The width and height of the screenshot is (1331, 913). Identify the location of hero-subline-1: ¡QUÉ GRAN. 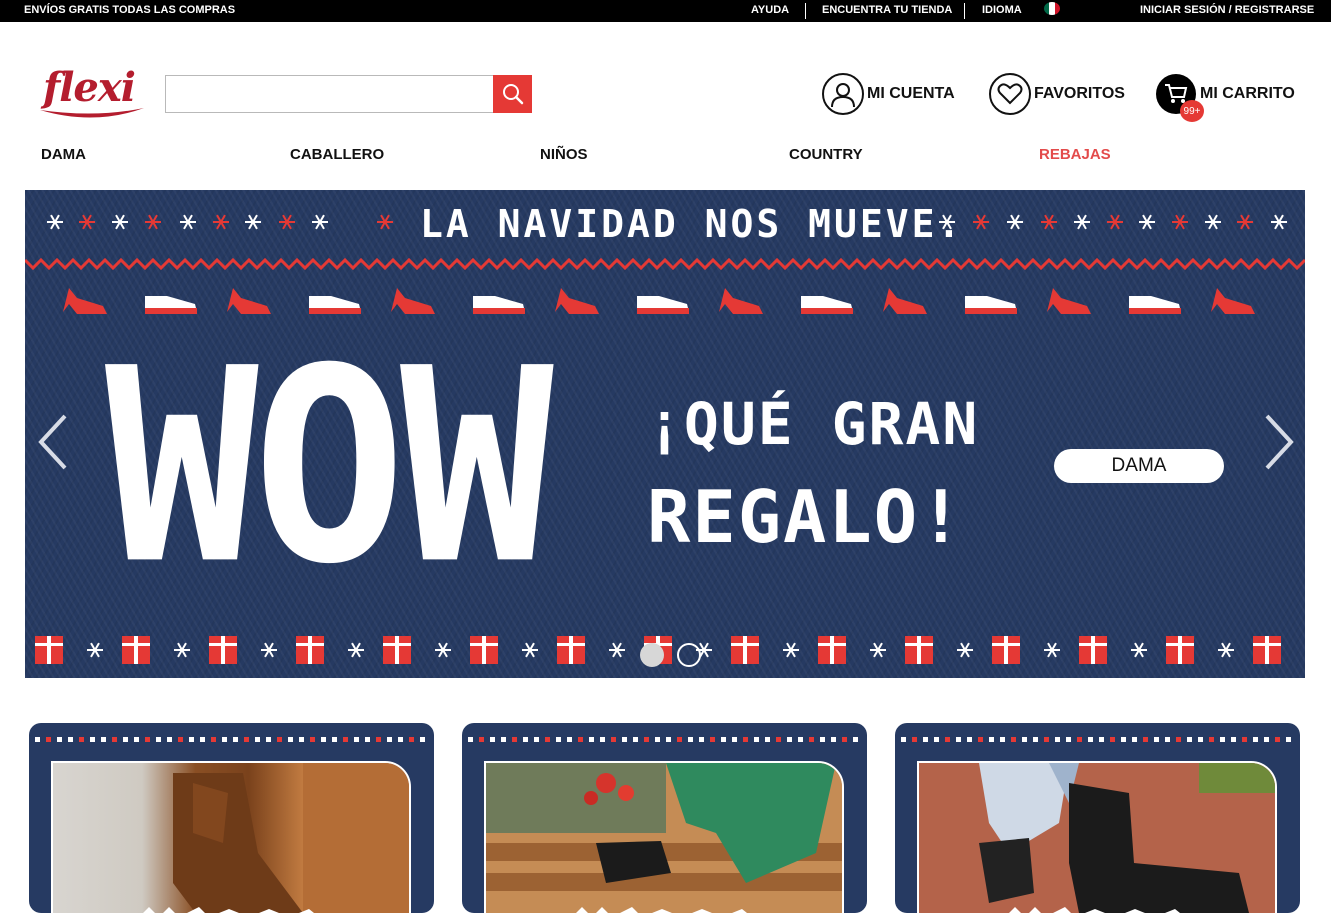
(813, 424).